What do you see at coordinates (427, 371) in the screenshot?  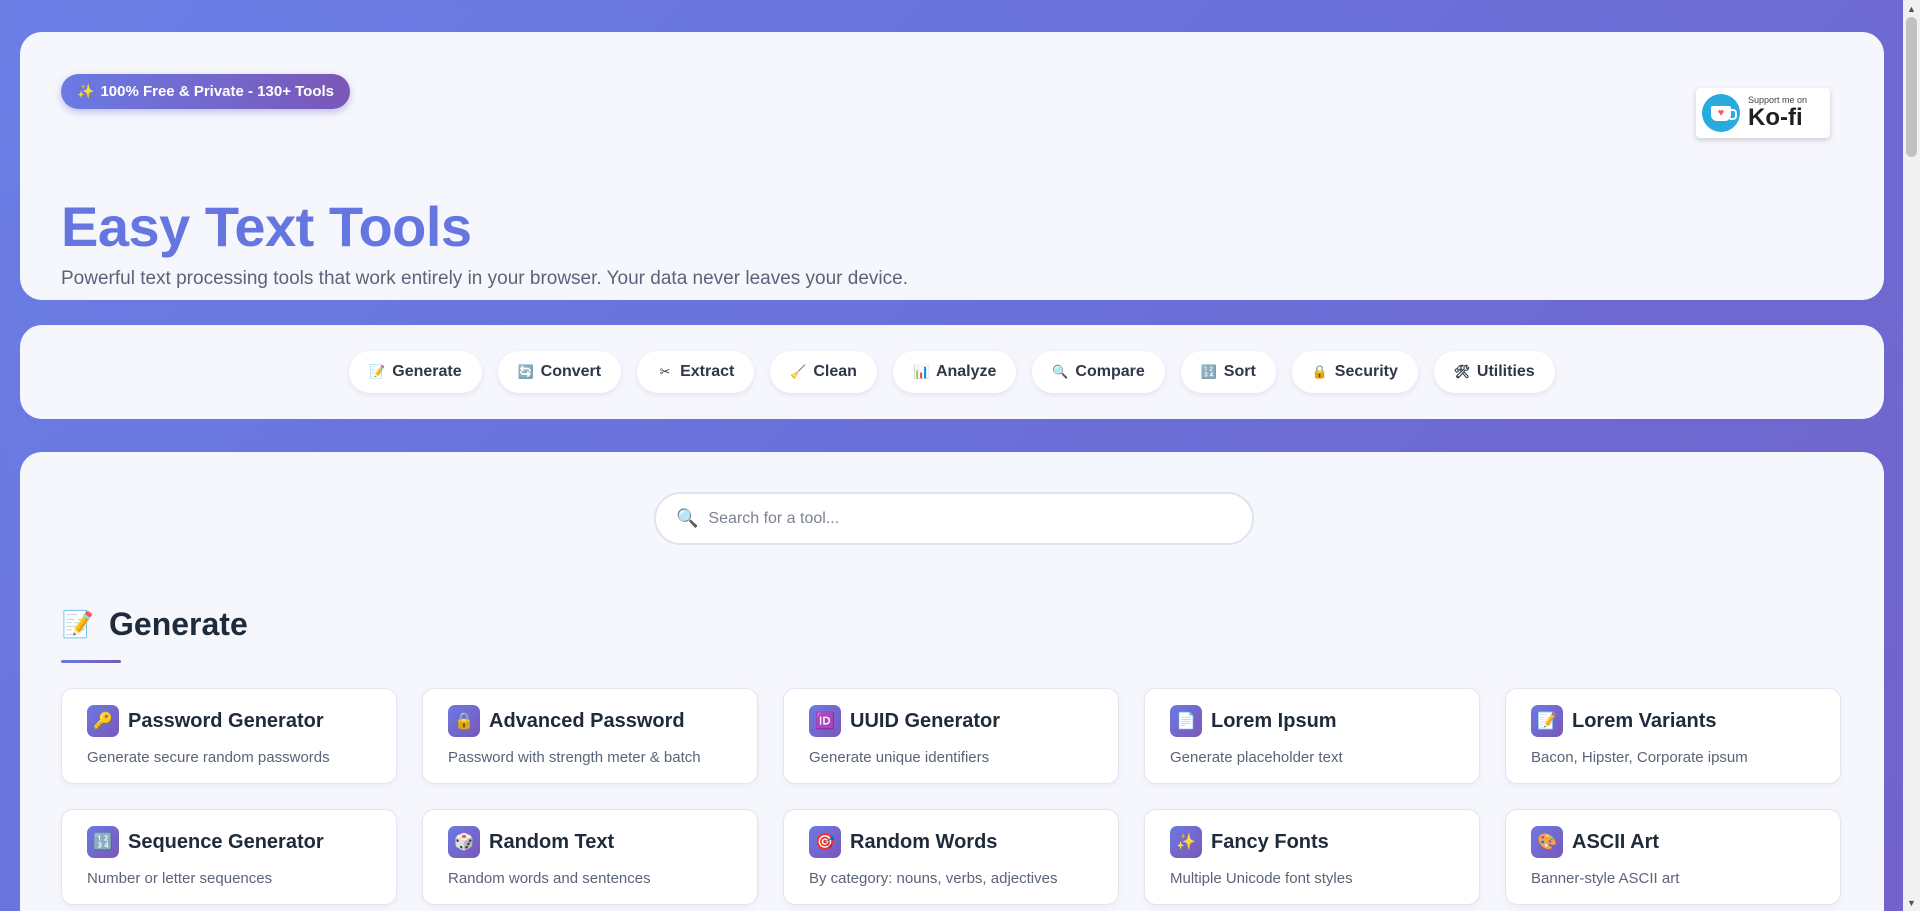 I see `category-label: Generate` at bounding box center [427, 371].